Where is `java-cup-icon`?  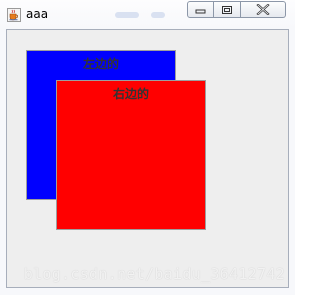
java-cup-icon is located at coordinates (14, 14).